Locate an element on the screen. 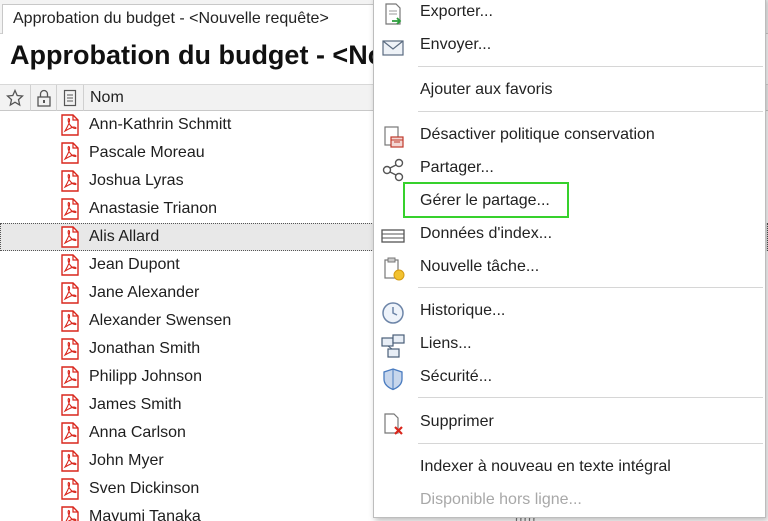  row-name: Jean Dupont is located at coordinates (134, 264).